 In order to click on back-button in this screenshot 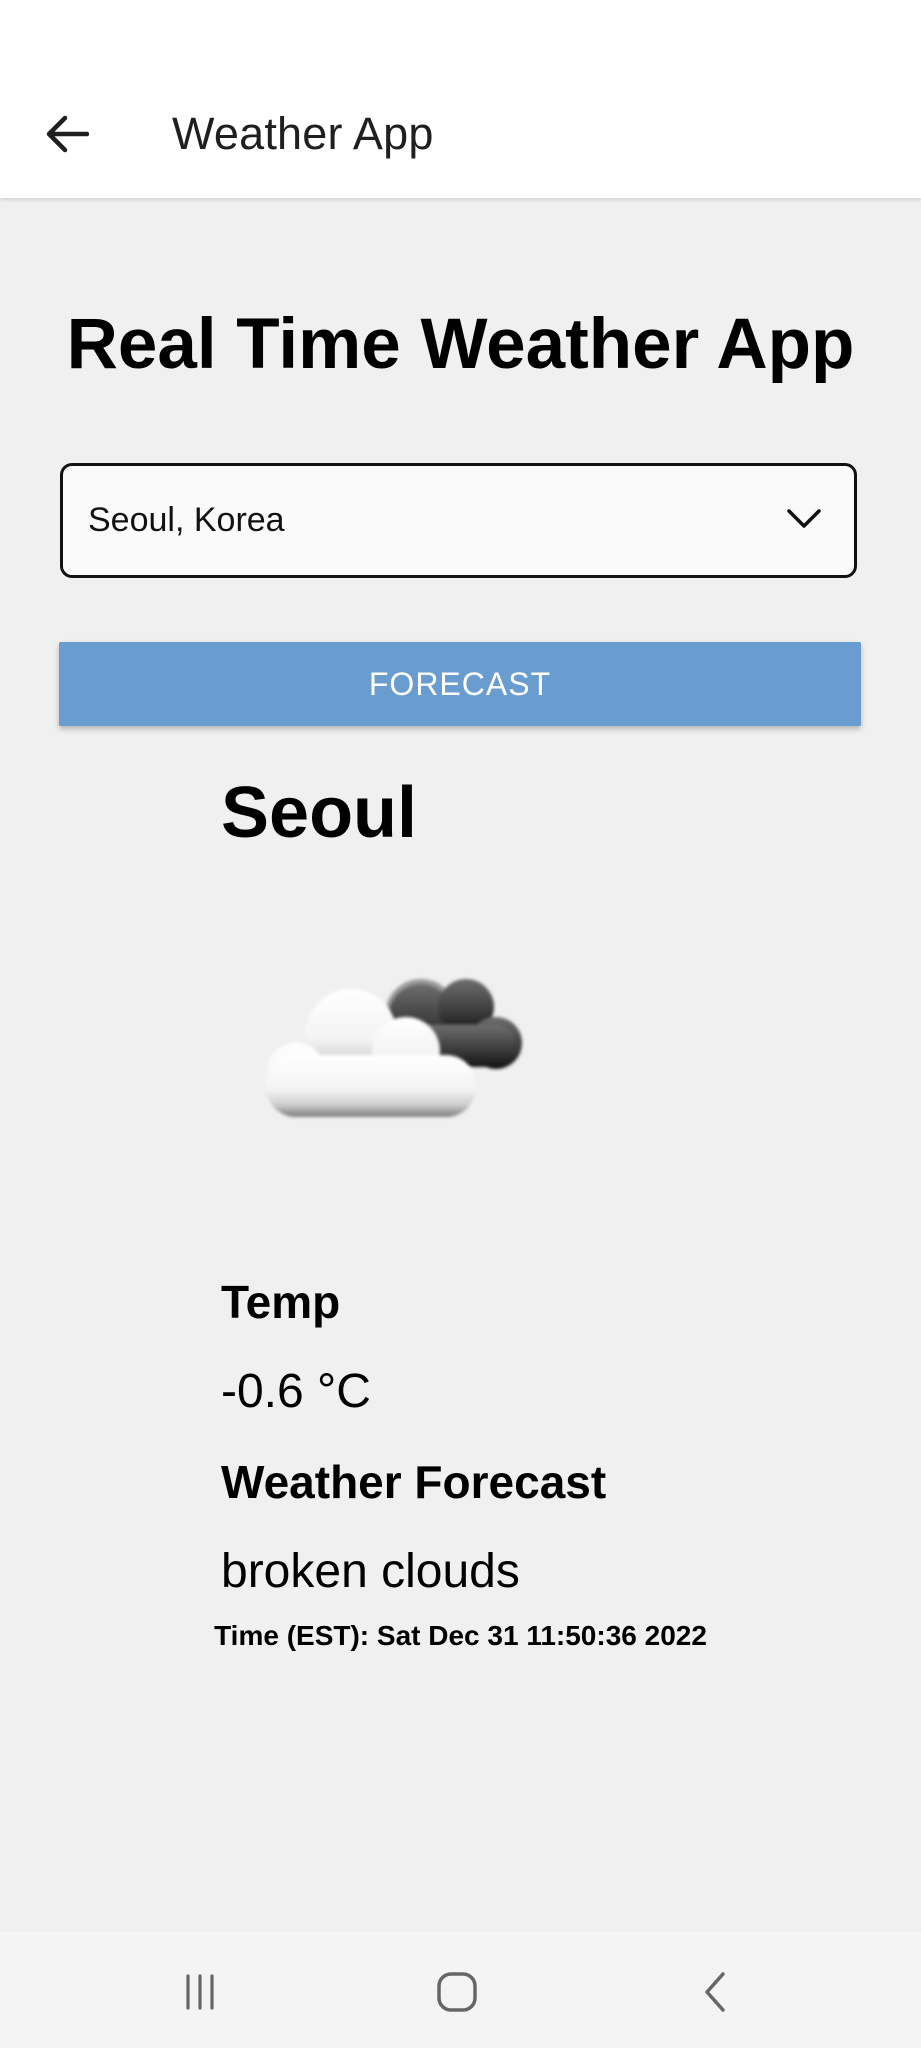, I will do `click(67, 134)`.